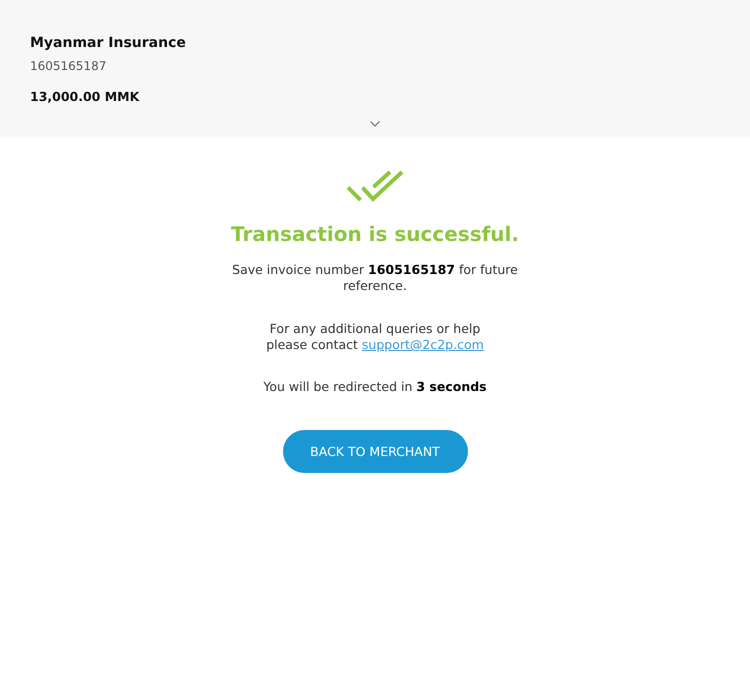 The height and width of the screenshot is (690, 750). What do you see at coordinates (375, 186) in the screenshot?
I see `double-check-icon` at bounding box center [375, 186].